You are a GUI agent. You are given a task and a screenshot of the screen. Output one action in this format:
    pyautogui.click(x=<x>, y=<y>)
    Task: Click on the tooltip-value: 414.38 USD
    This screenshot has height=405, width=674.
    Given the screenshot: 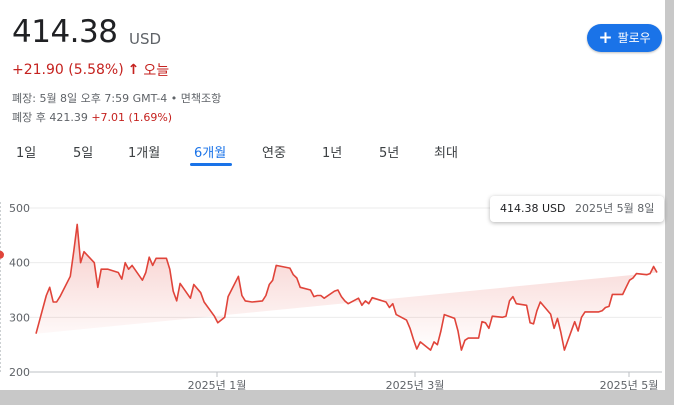 What is the action you would take?
    pyautogui.click(x=533, y=208)
    